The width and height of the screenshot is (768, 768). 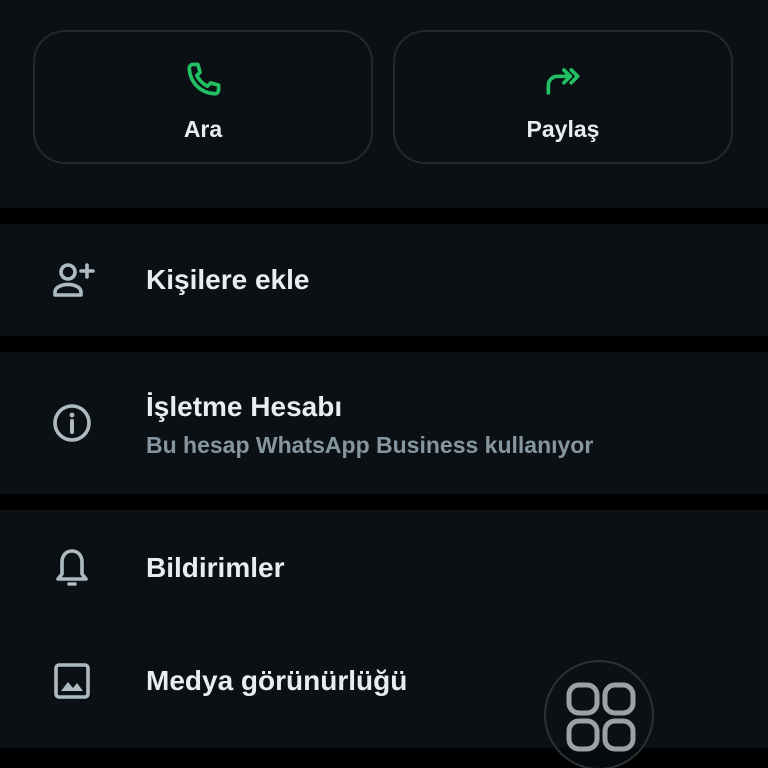 I want to click on add-person-icon, so click(x=74, y=280).